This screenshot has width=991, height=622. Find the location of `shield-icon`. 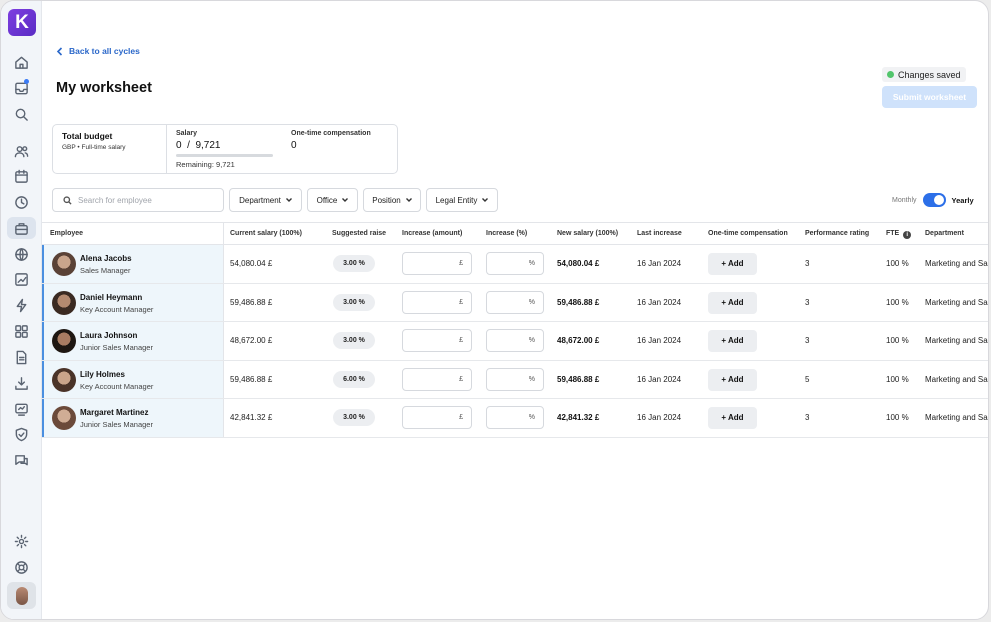

shield-icon is located at coordinates (21, 434).